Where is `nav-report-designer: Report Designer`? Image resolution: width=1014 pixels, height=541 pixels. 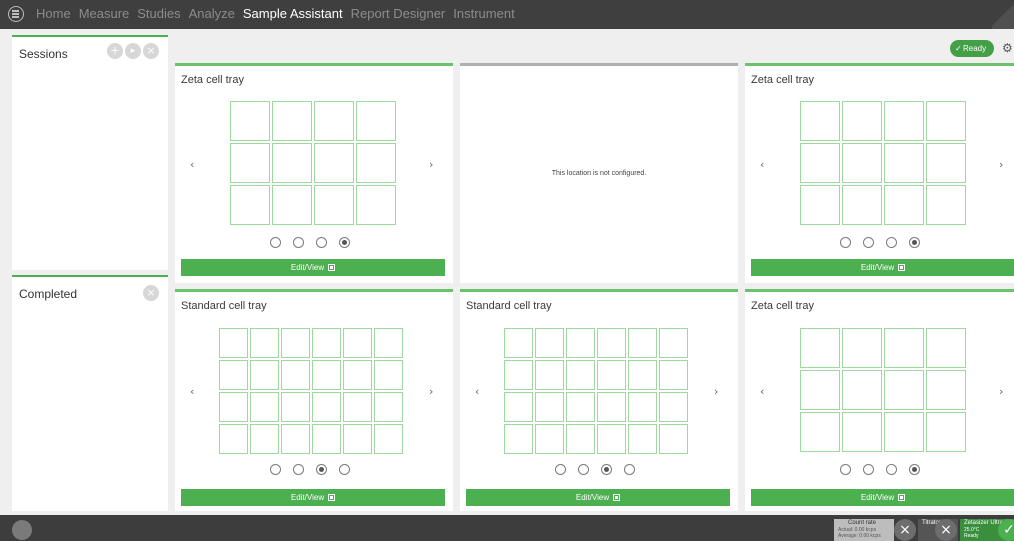
nav-report-designer: Report Designer is located at coordinates (398, 13).